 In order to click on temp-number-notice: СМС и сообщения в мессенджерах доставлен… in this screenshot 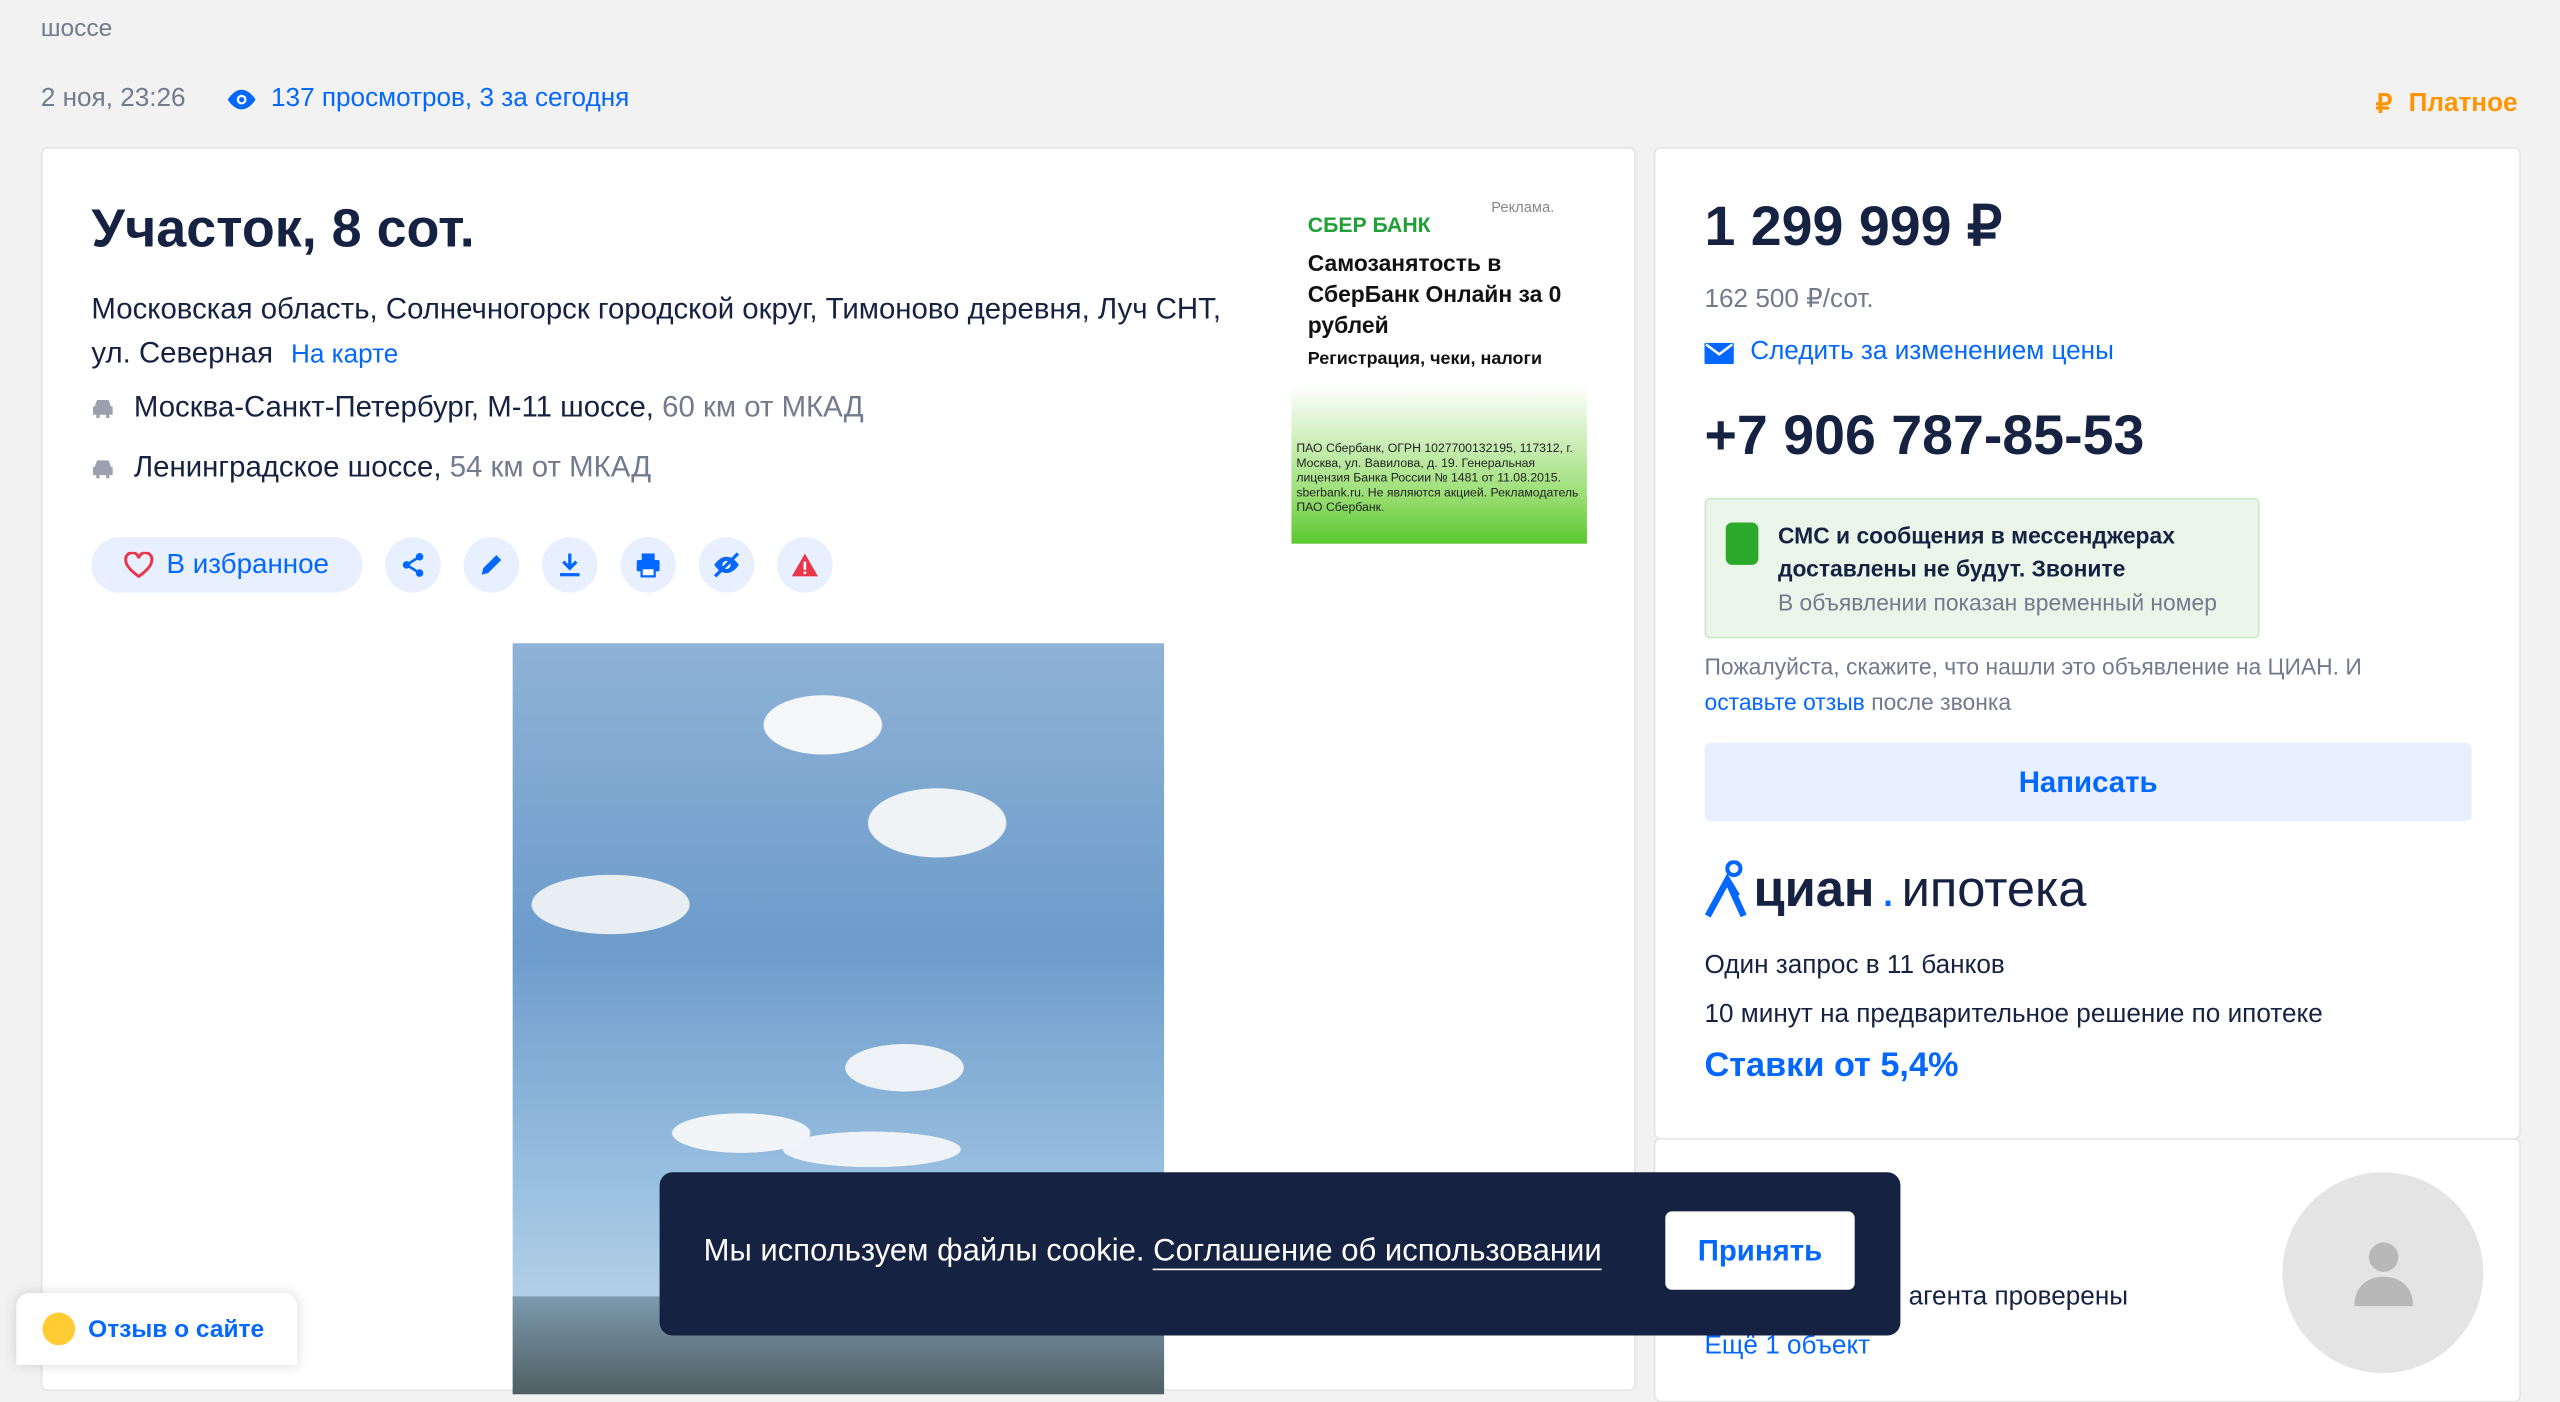, I will do `click(1982, 568)`.